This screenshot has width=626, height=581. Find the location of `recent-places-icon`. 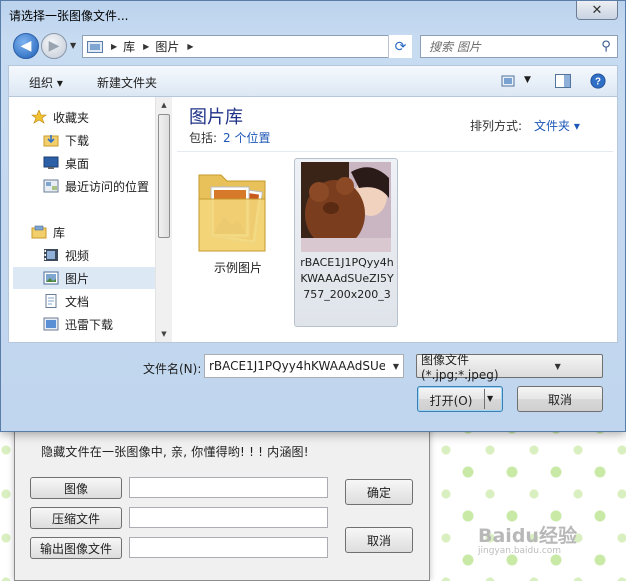

recent-places-icon is located at coordinates (51, 186).